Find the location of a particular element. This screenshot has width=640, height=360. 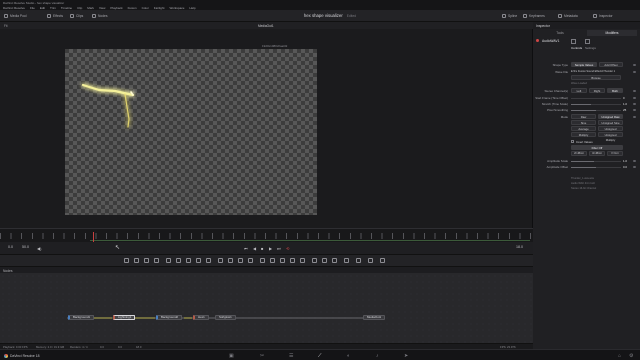

menu-timeline: Timeline is located at coordinates (66, 8).